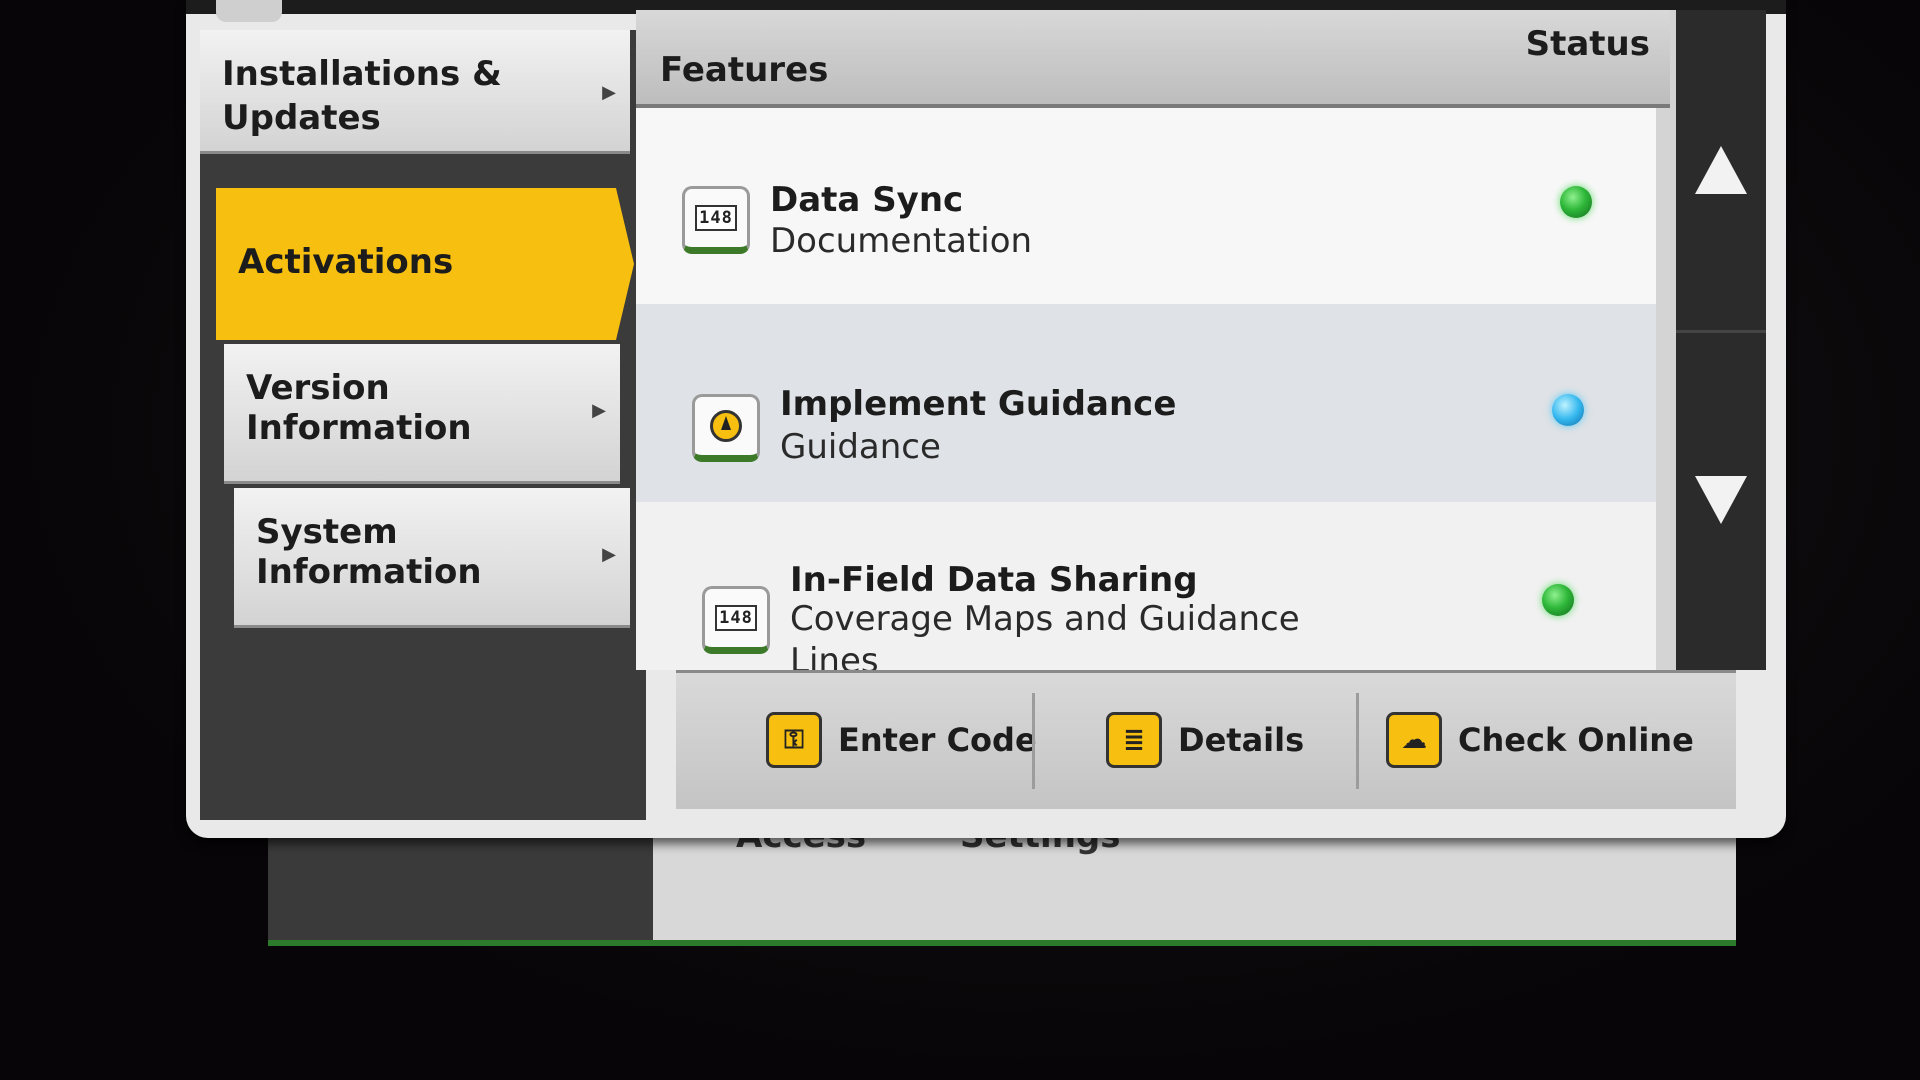  Describe the element at coordinates (1146, 206) in the screenshot. I see `feature-row-data-sync: 148 Data Sync Documentation` at that location.